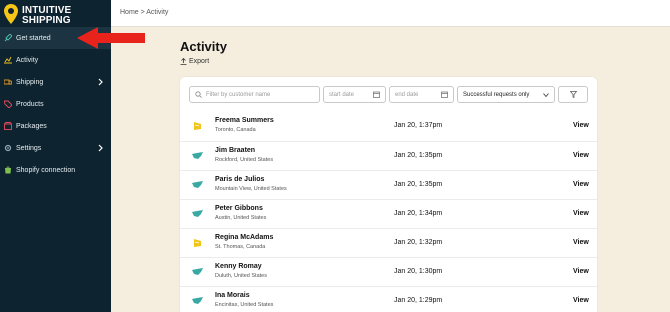 Image resolution: width=670 pixels, height=312 pixels. I want to click on chevron-down-icon, so click(546, 95).